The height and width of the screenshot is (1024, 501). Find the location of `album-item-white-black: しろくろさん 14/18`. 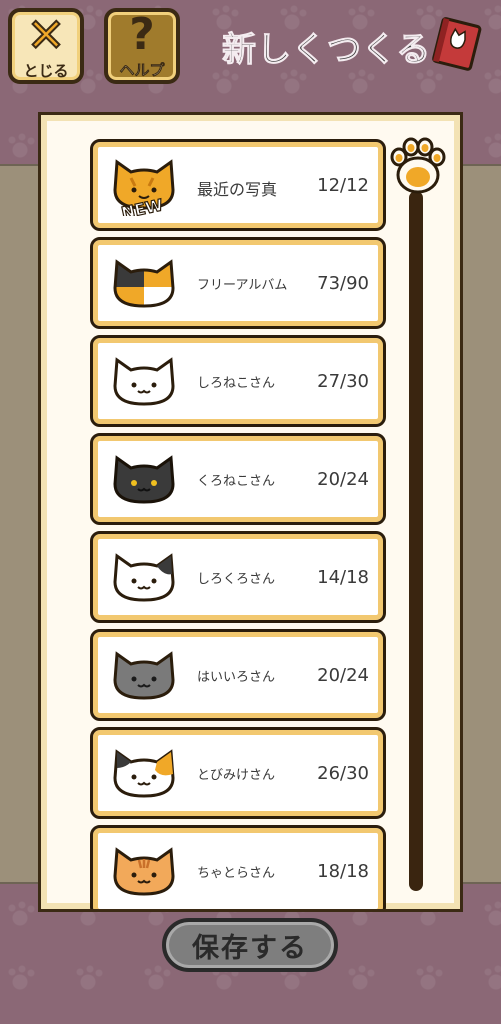

album-item-white-black: しろくろさん 14/18 is located at coordinates (238, 577).